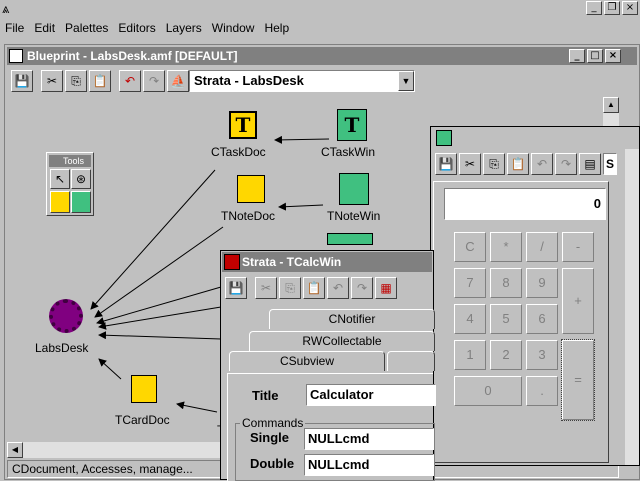  What do you see at coordinates (265, 395) in the screenshot?
I see `title-label: Title` at bounding box center [265, 395].